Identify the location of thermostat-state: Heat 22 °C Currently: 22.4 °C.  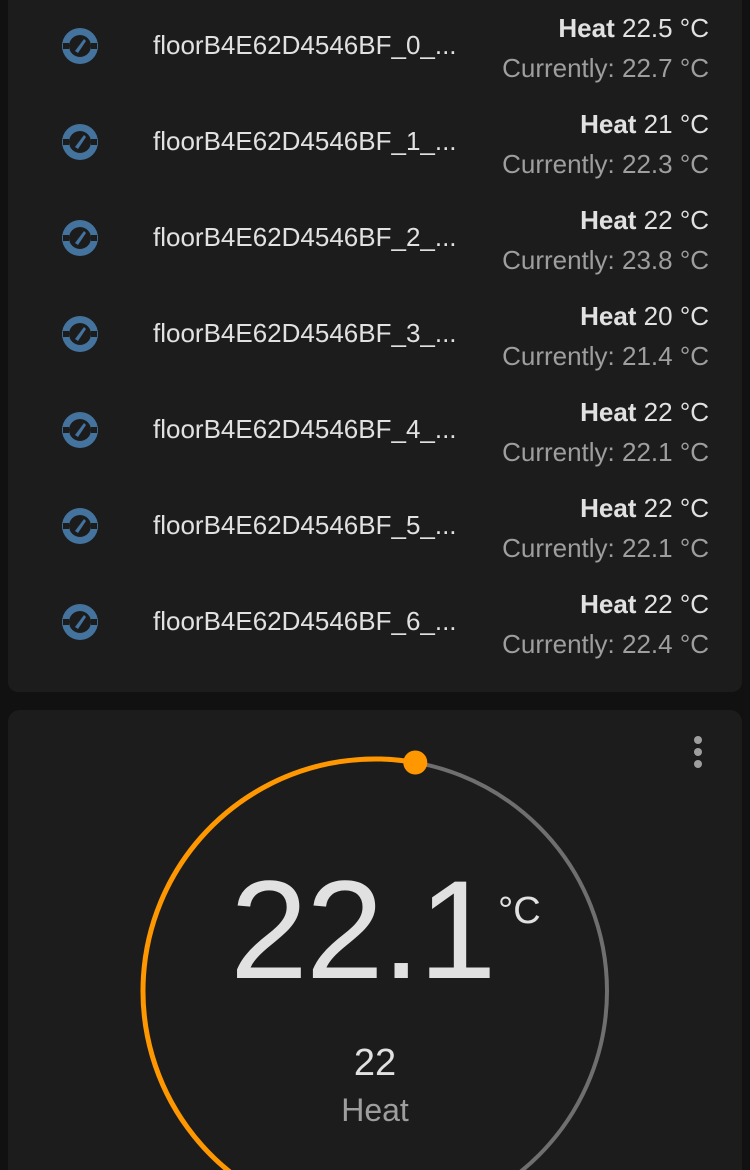
(605, 624).